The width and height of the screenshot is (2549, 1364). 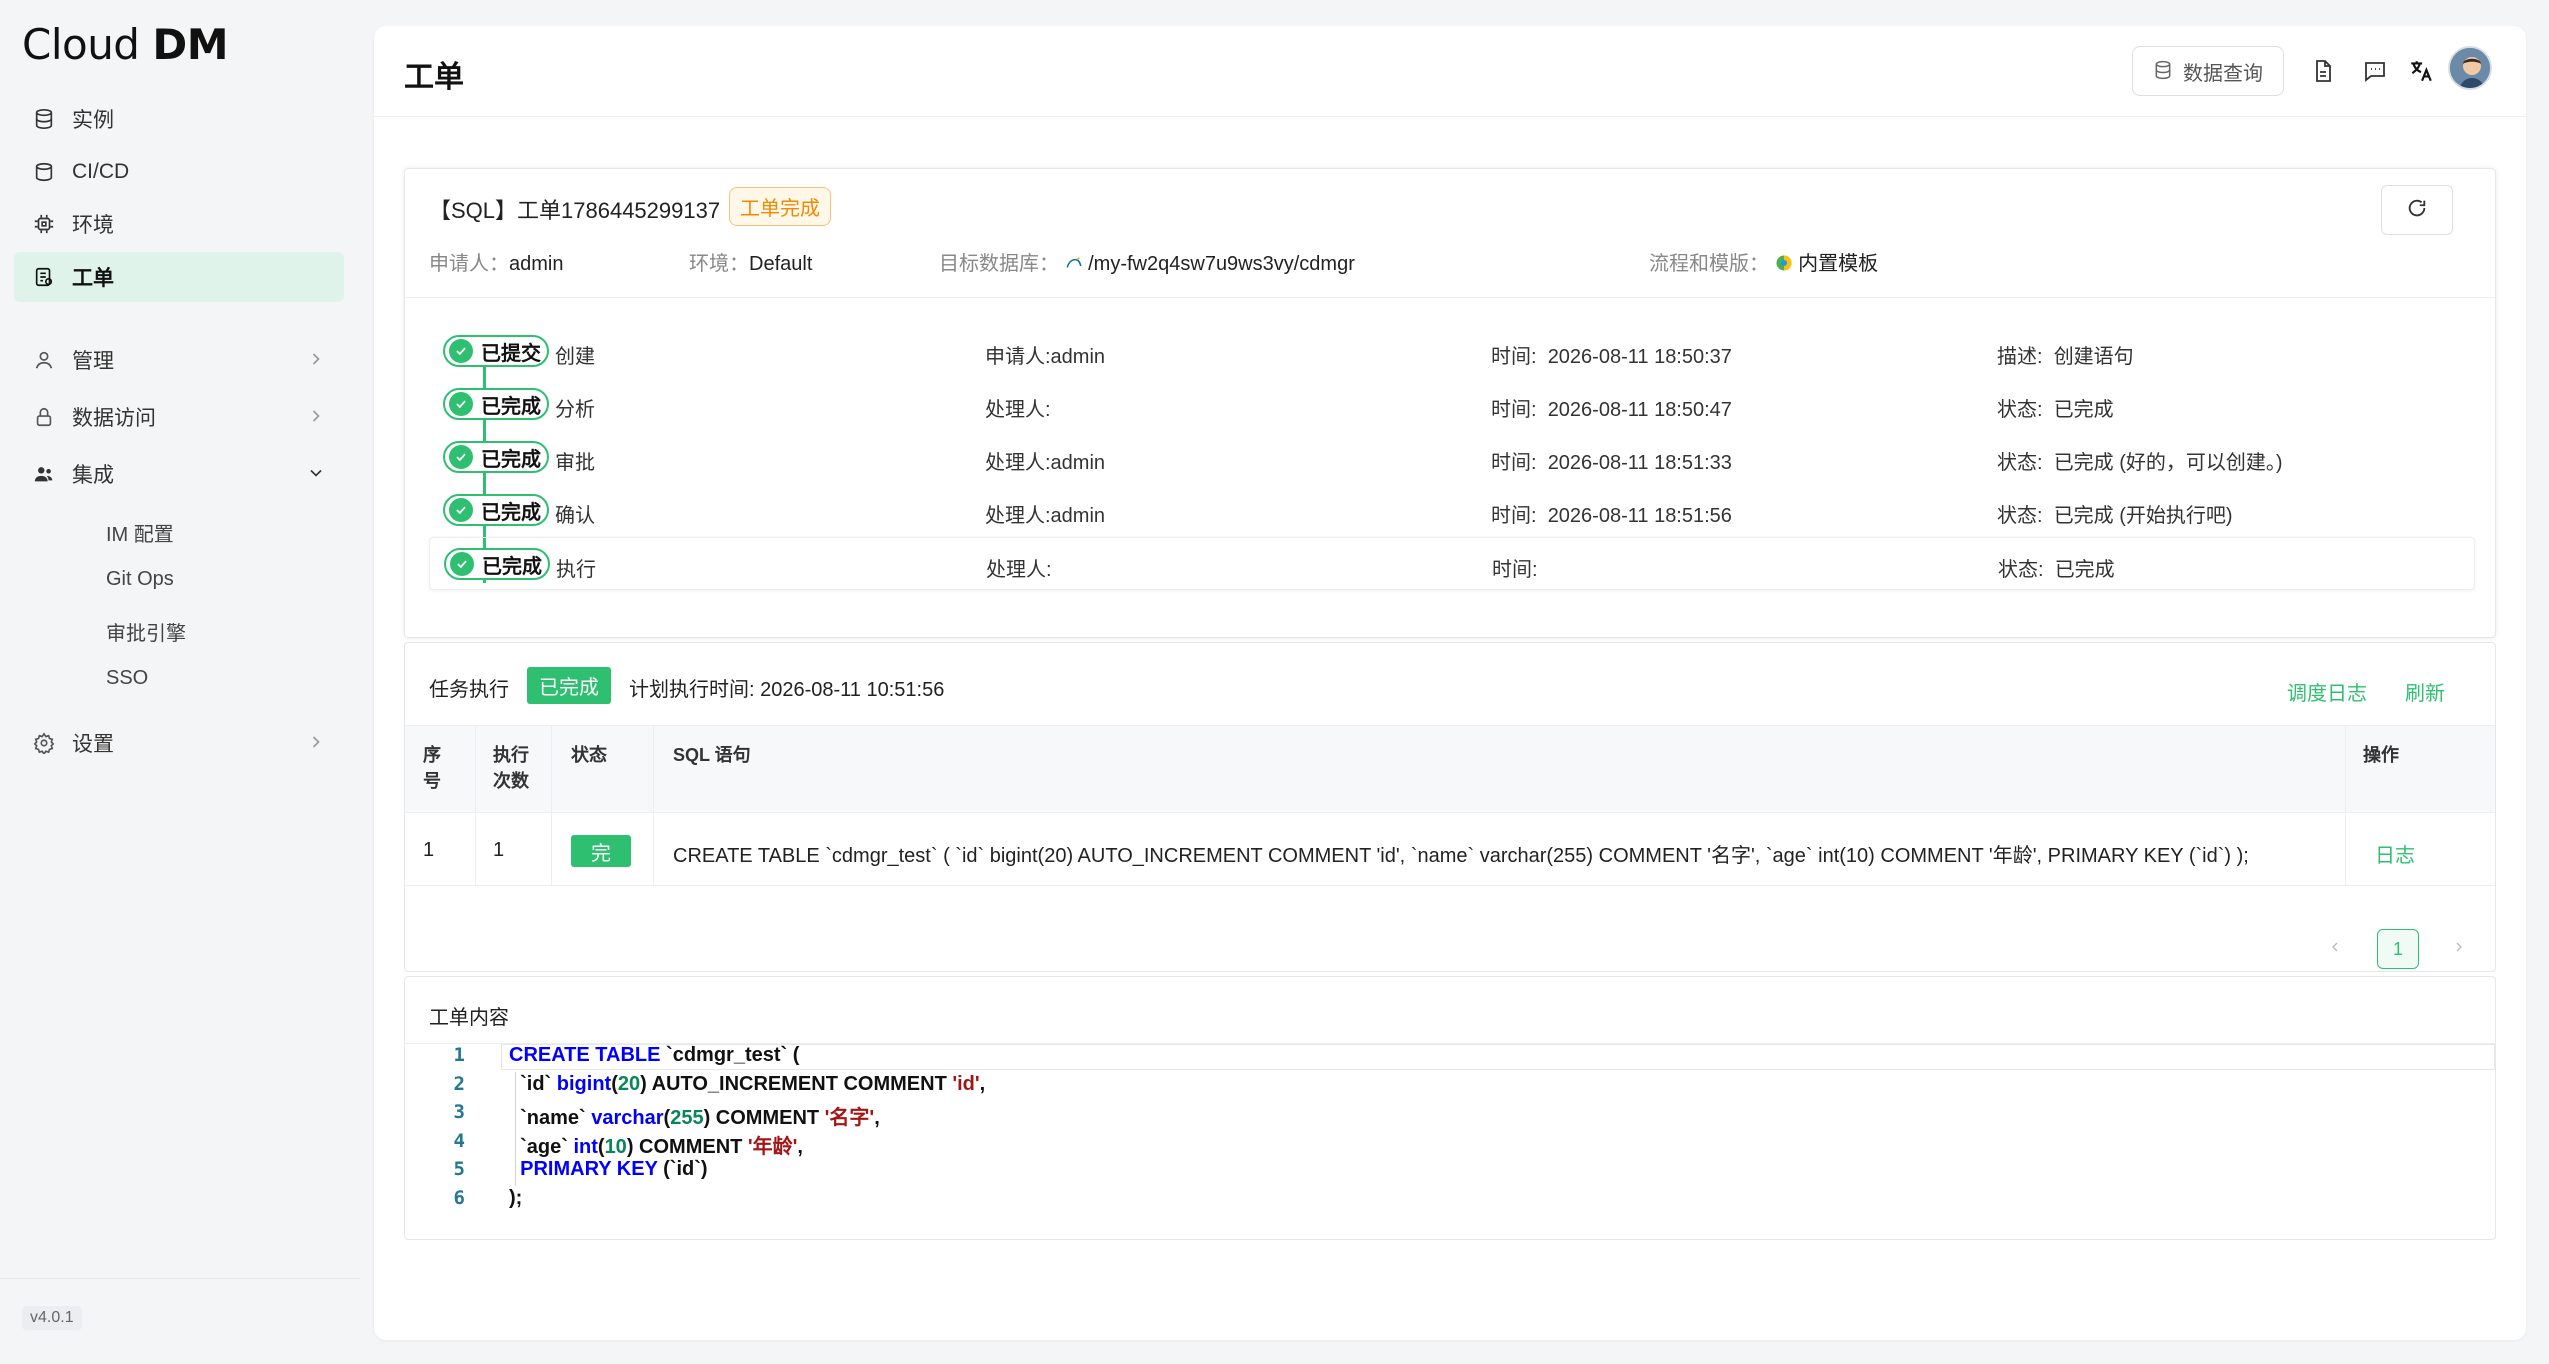 I want to click on col-header-status: 状态, so click(x=589, y=755).